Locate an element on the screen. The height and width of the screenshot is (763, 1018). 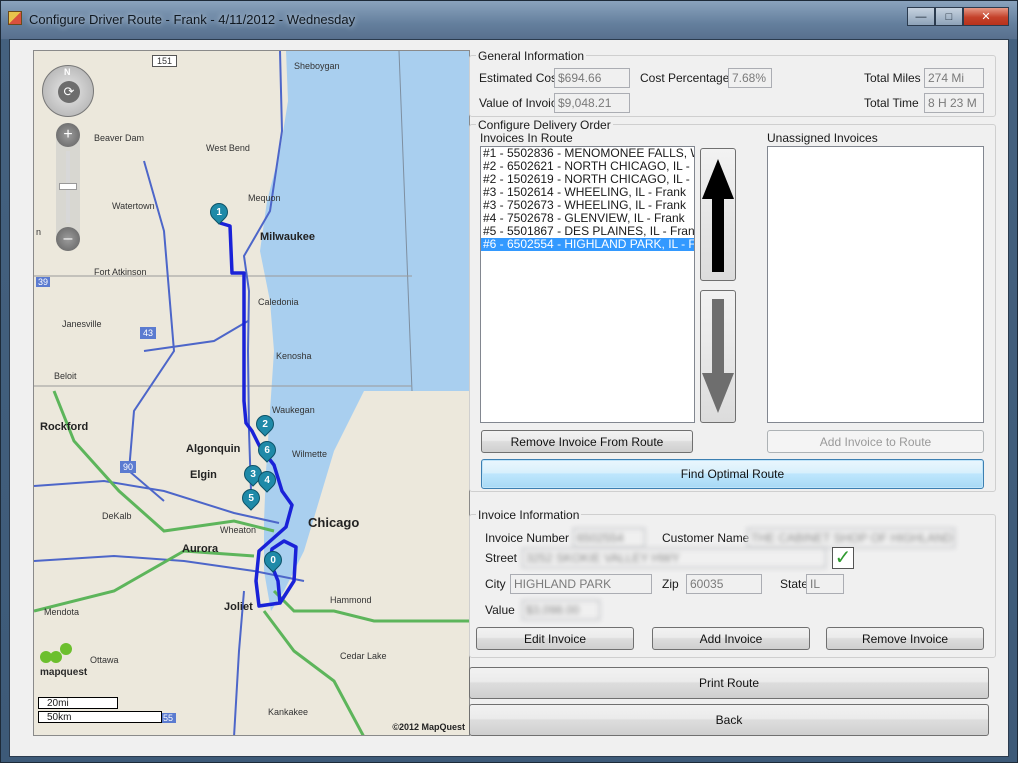
map-label-westbend: West Bend is located at coordinates (228, 148).